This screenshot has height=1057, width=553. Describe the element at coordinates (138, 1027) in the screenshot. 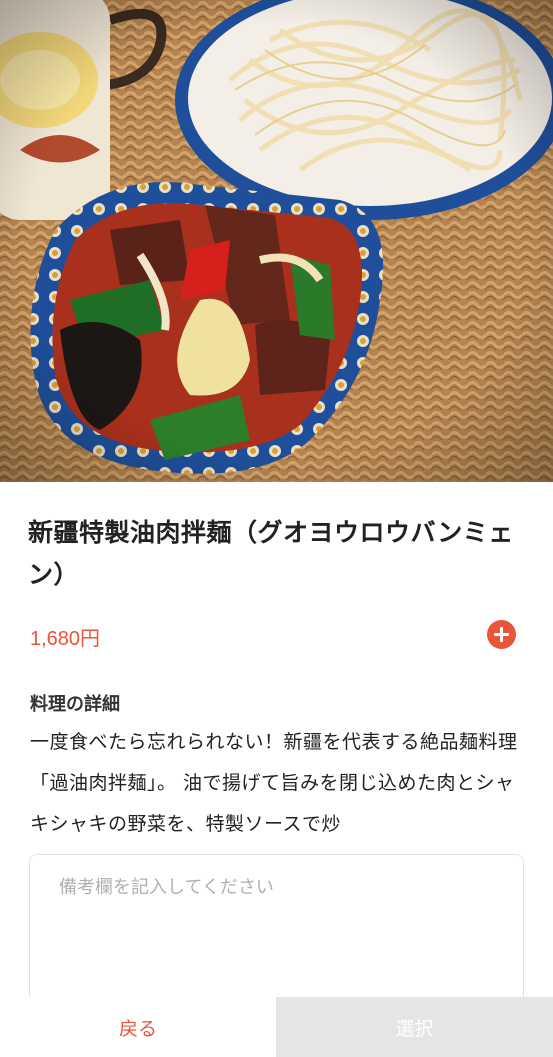

I see `back-button: 戻る` at that location.